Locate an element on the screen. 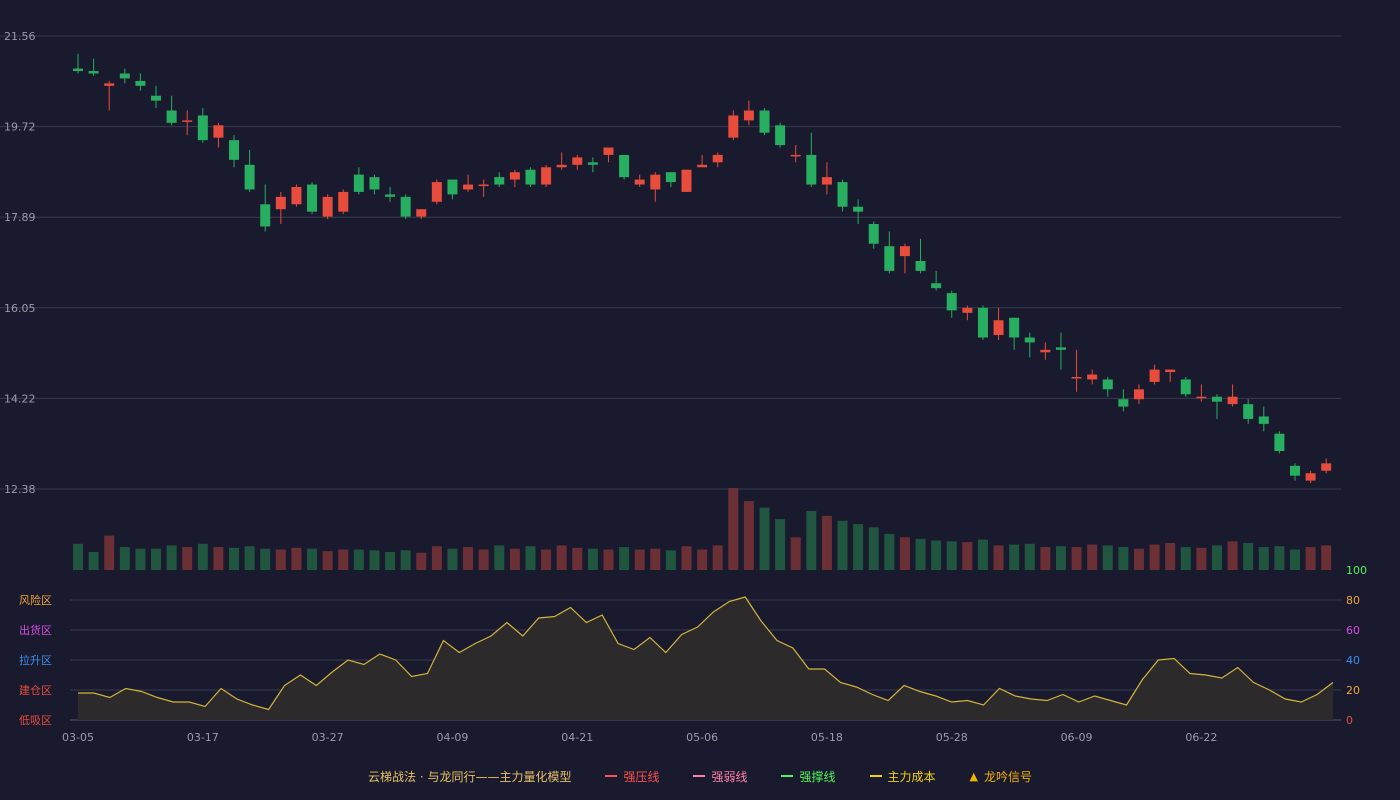  zone-label: 低吸区 is located at coordinates (35, 720).